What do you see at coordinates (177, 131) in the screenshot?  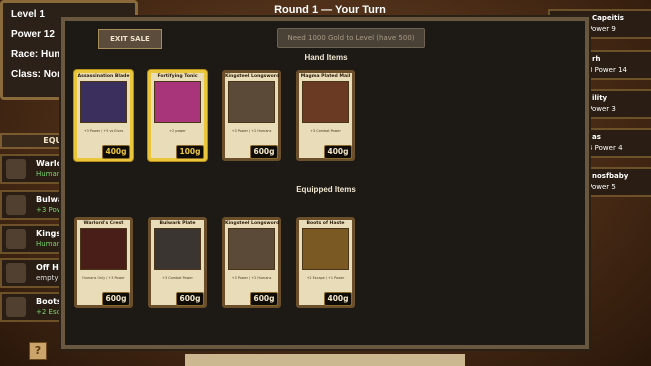 I see `card-desc: +2 power` at bounding box center [177, 131].